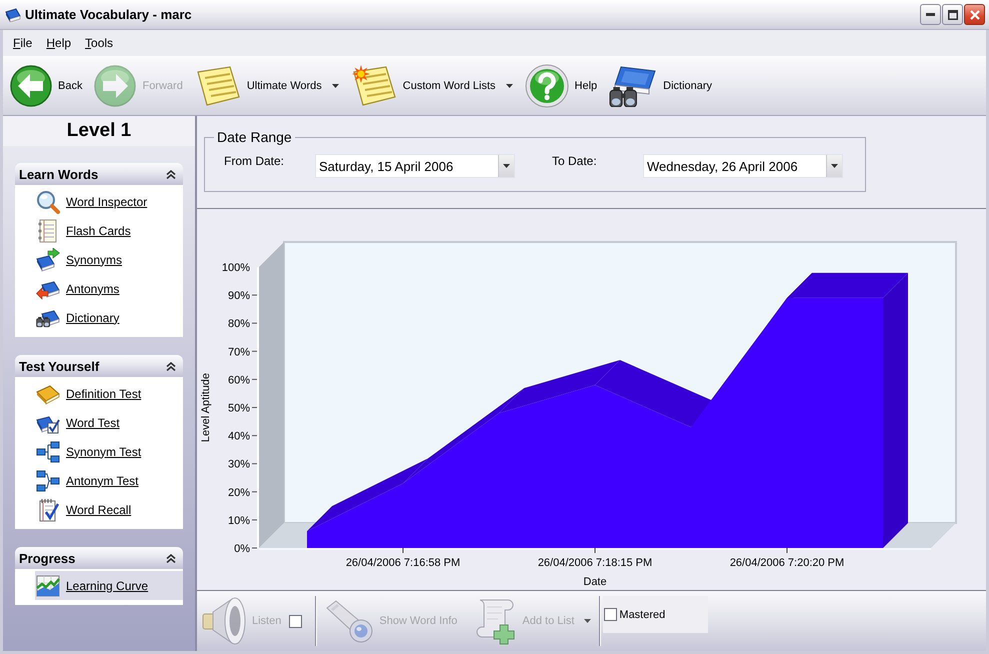 Image resolution: width=989 pixels, height=654 pixels. I want to click on toolbar-button: Back, so click(46, 86).